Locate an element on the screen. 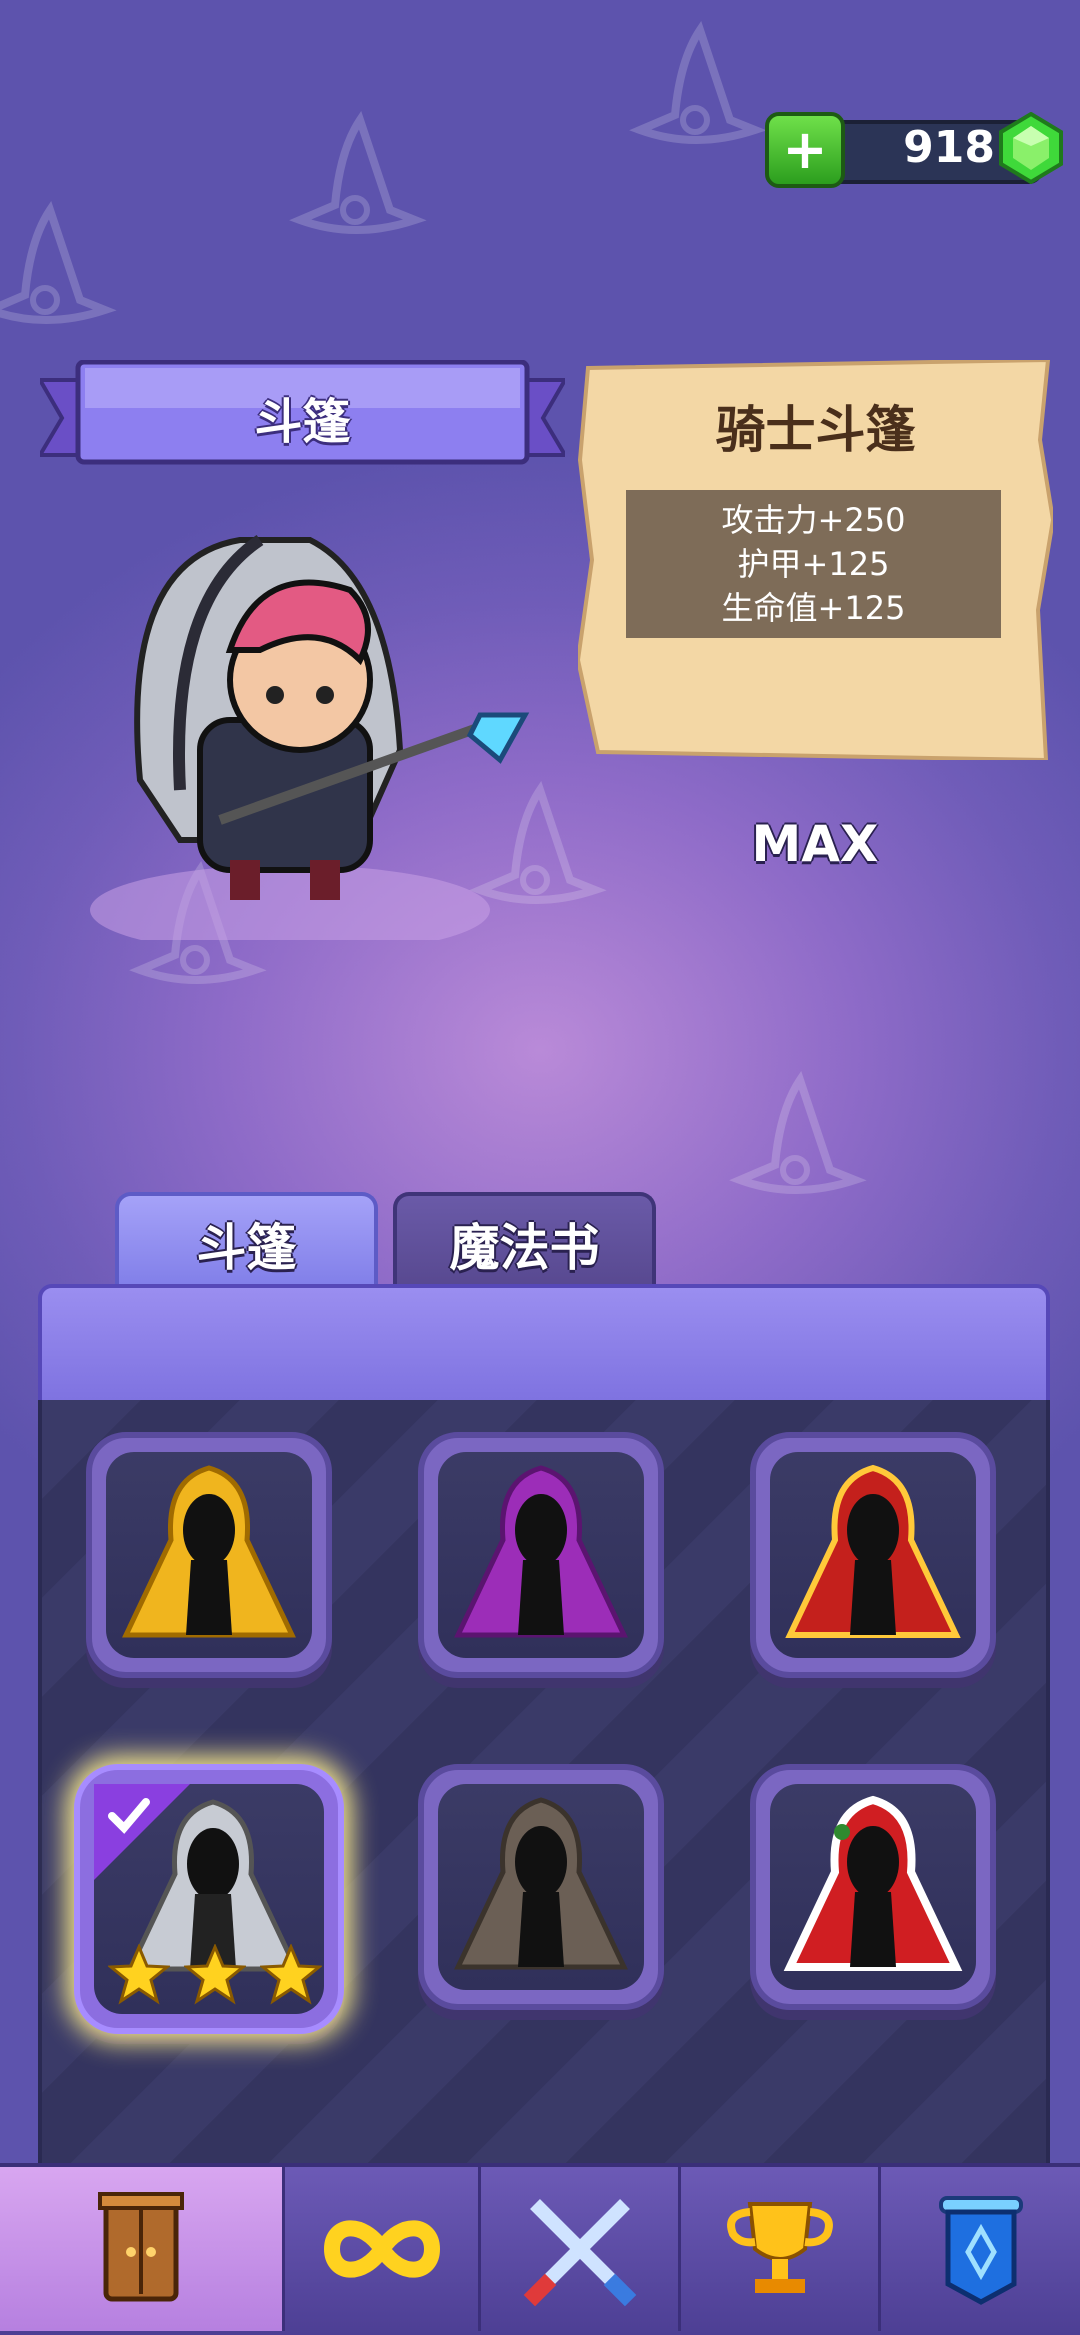  stone-cloak-icon is located at coordinates (541, 1883).